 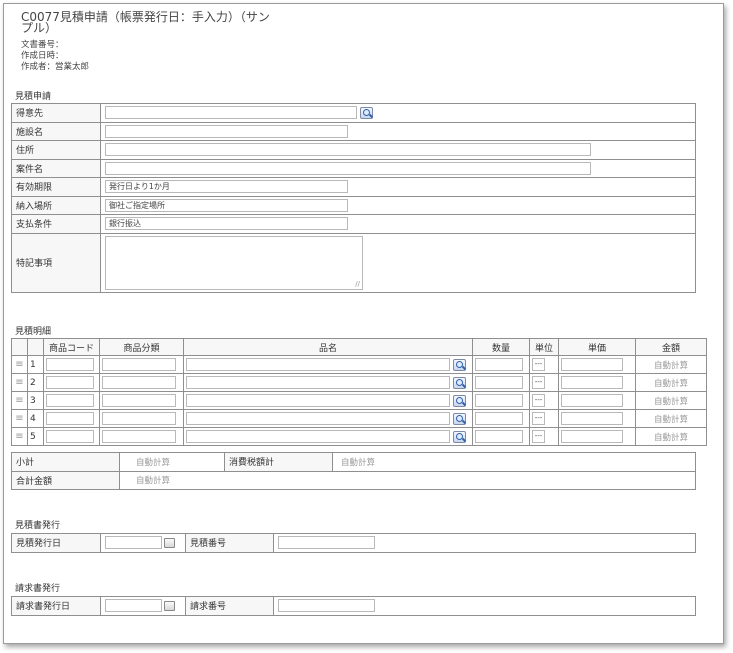 What do you see at coordinates (348, 168) in the screenshot?
I see `project-input` at bounding box center [348, 168].